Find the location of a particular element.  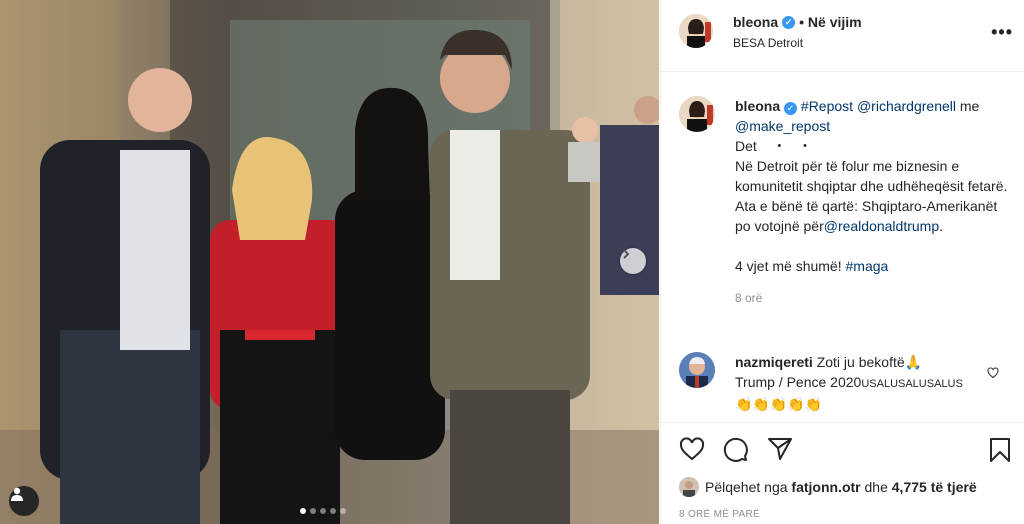

like-button is located at coordinates (692, 451).